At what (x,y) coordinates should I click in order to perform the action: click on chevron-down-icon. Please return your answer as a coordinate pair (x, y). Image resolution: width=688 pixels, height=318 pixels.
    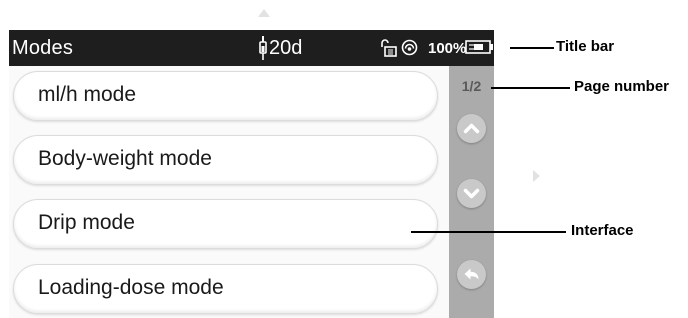
    Looking at the image, I should click on (471, 193).